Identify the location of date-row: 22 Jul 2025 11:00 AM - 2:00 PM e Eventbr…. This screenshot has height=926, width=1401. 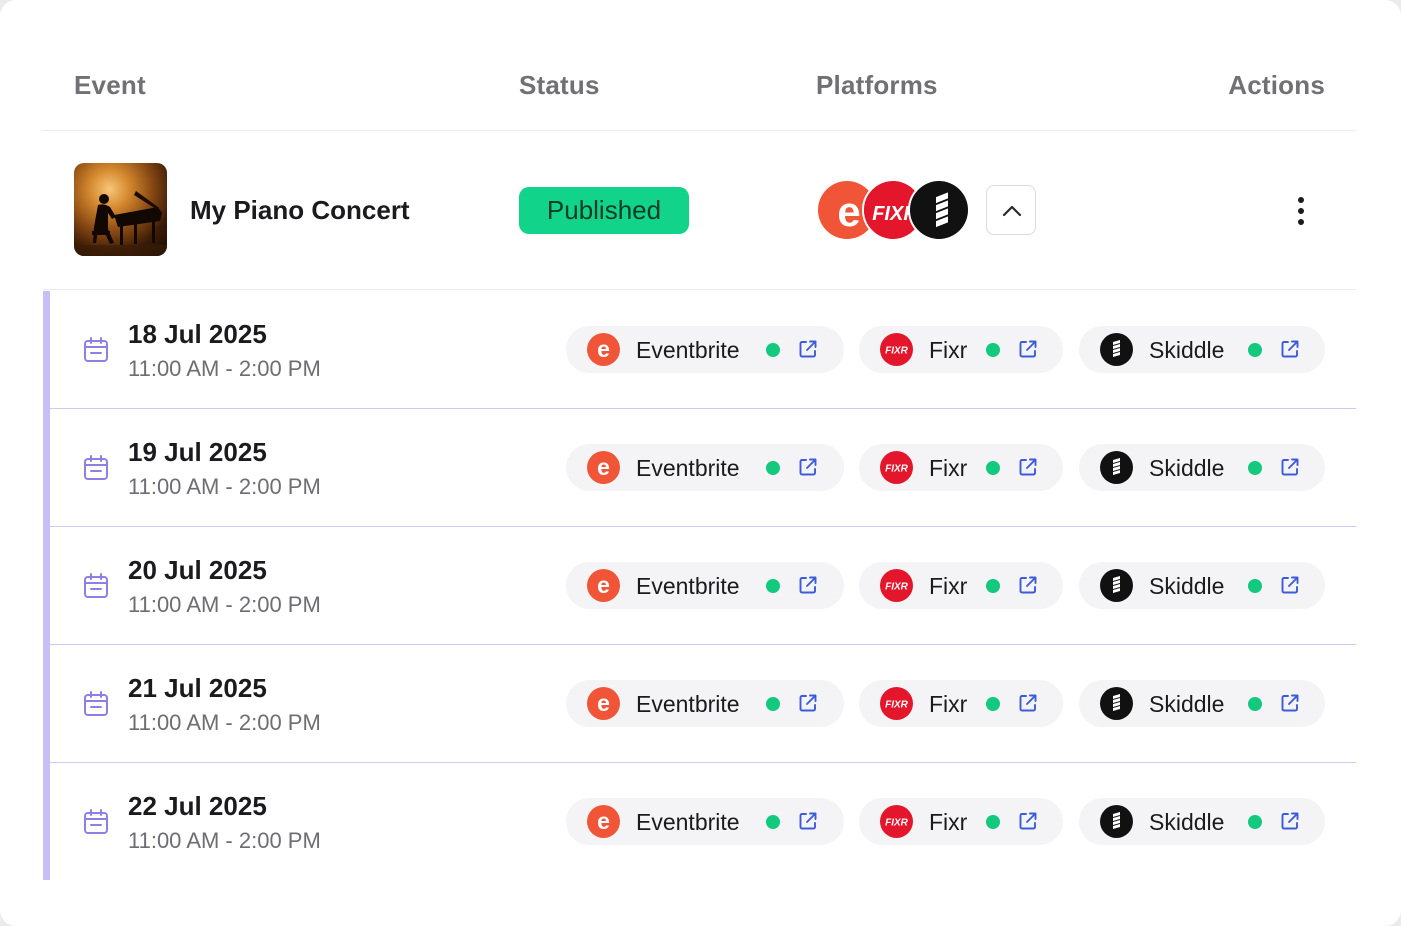
(703, 822).